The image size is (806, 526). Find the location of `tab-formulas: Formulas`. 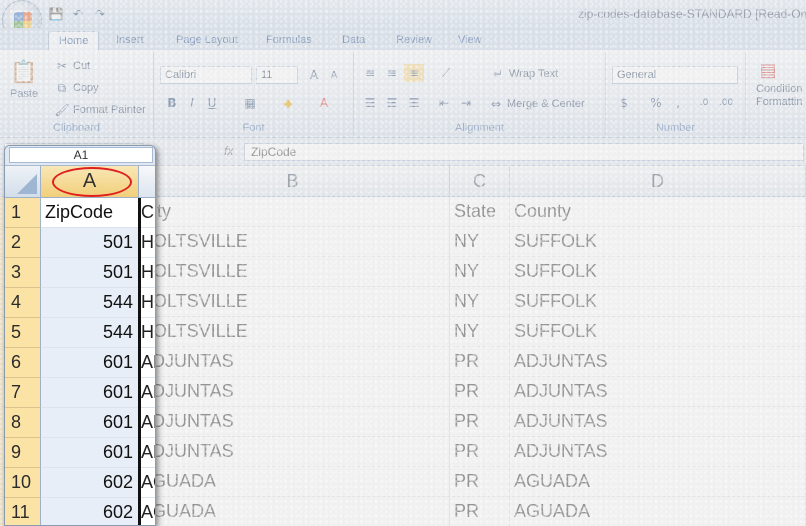

tab-formulas: Formulas is located at coordinates (289, 40).